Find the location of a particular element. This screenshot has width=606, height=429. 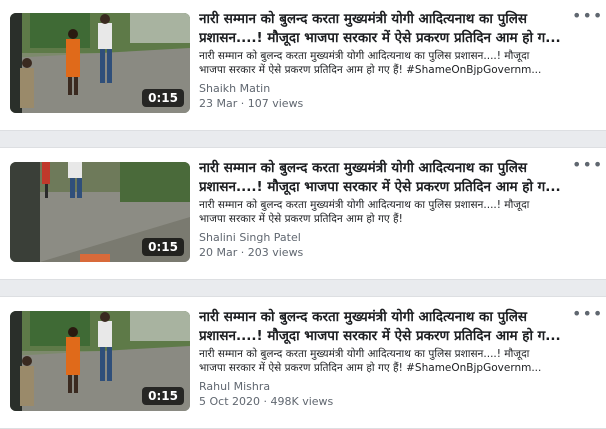

video-author: Shaikh Matin is located at coordinates (384, 88).